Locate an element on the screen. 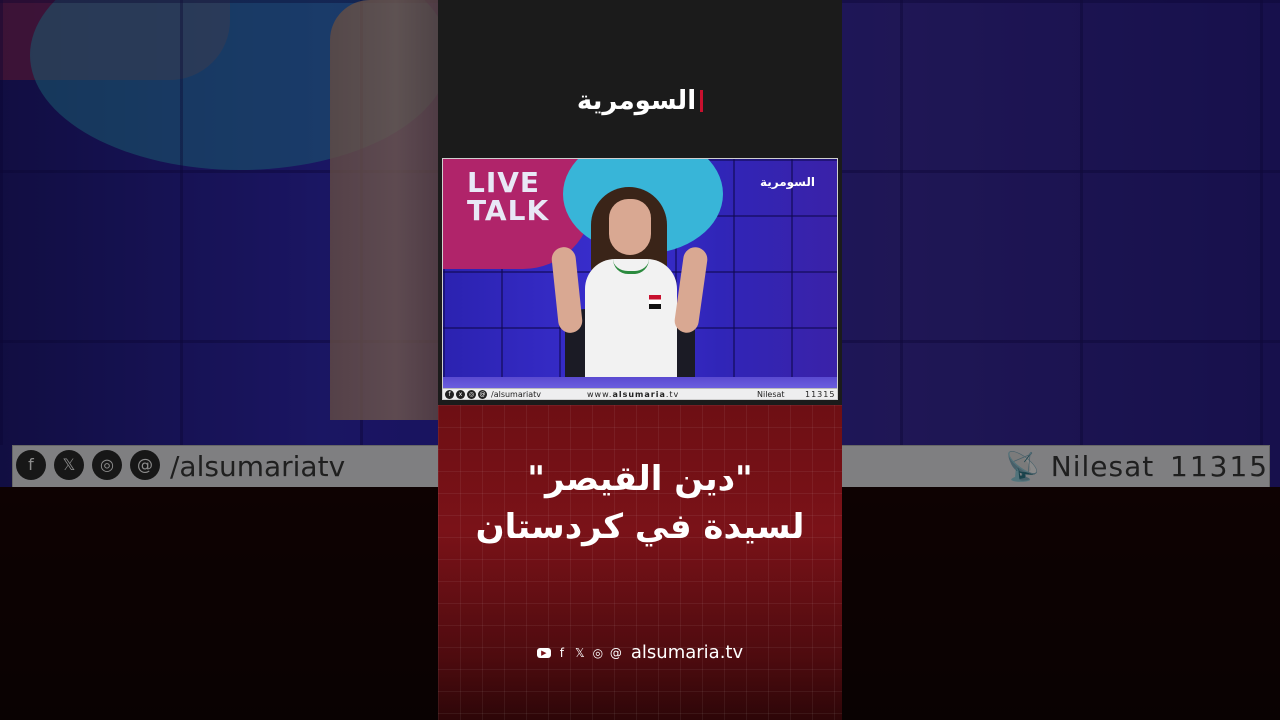 The image size is (1280, 720). presenter-jersey is located at coordinates (631, 323).